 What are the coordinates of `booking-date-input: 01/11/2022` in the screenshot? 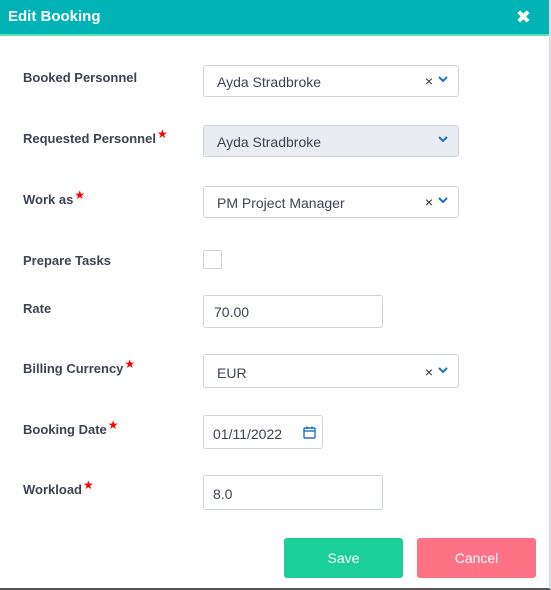 It's located at (263, 432).